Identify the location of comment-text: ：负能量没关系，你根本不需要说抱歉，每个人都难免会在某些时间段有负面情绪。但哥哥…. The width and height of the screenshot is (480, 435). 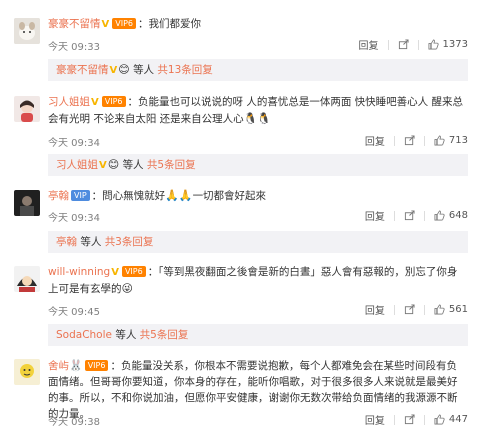
(253, 390).